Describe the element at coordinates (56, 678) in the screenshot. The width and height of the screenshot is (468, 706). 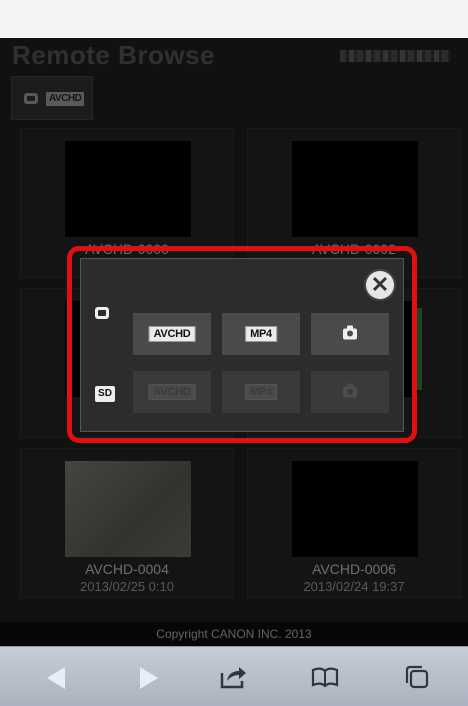
I see `back-icon` at that location.